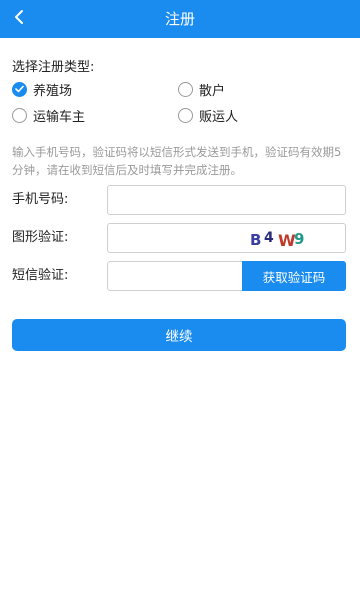 The width and height of the screenshot is (360, 600). Describe the element at coordinates (40, 237) in the screenshot. I see `image-code-label: 图形验证:` at that location.